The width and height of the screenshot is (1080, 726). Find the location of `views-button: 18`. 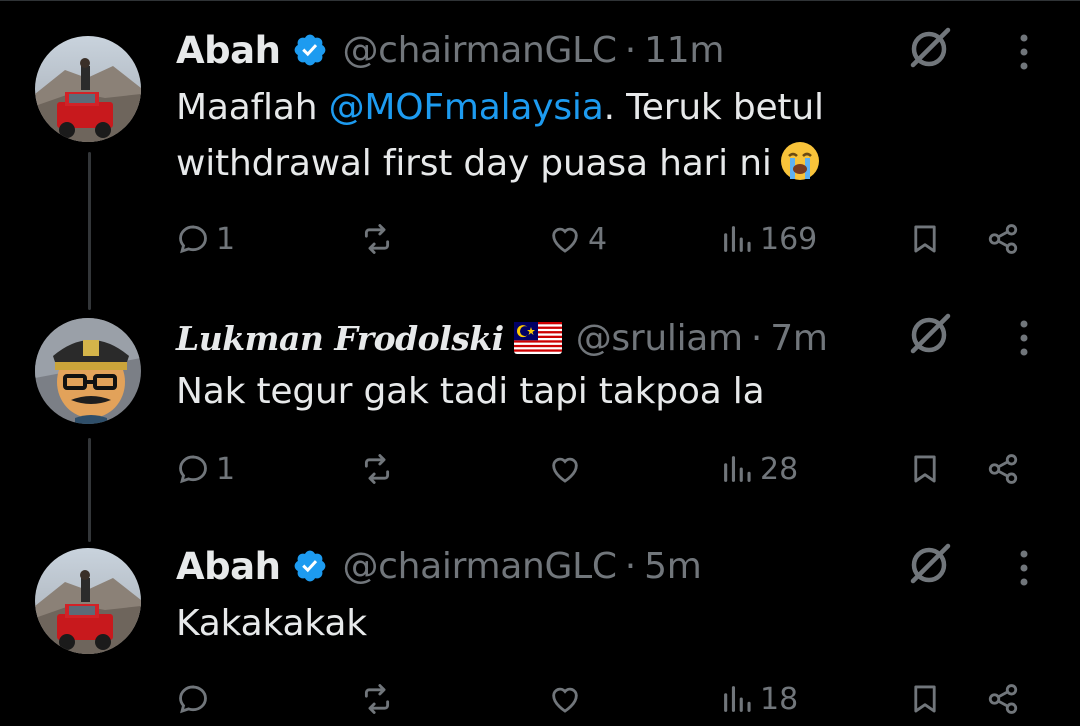

views-button: 18 is located at coordinates (759, 699).